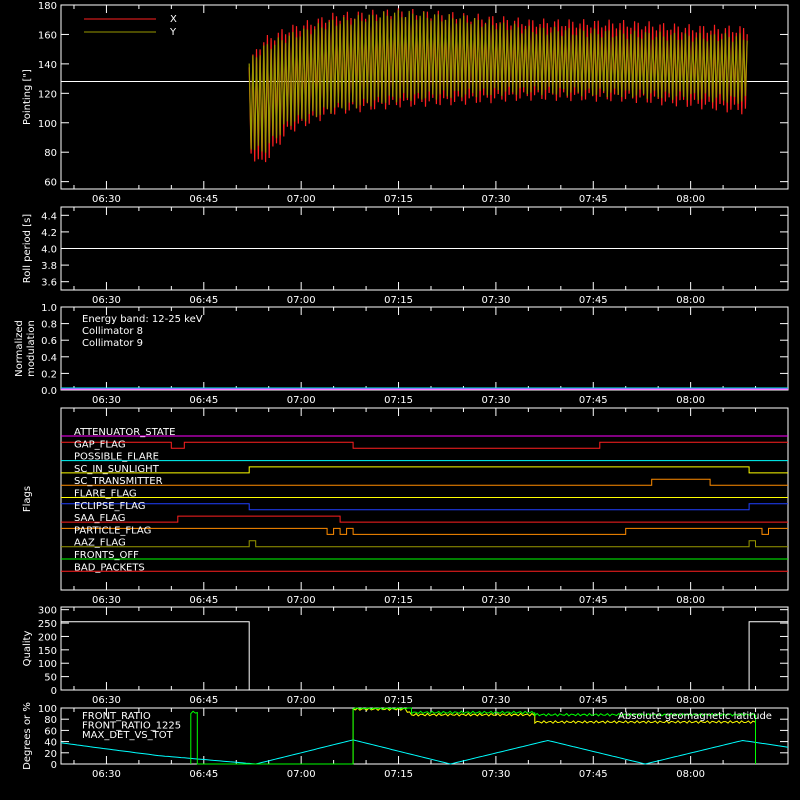 The image size is (800, 800). Describe the element at coordinates (27, 649) in the screenshot. I see `quality-axis-label: Quality` at that location.